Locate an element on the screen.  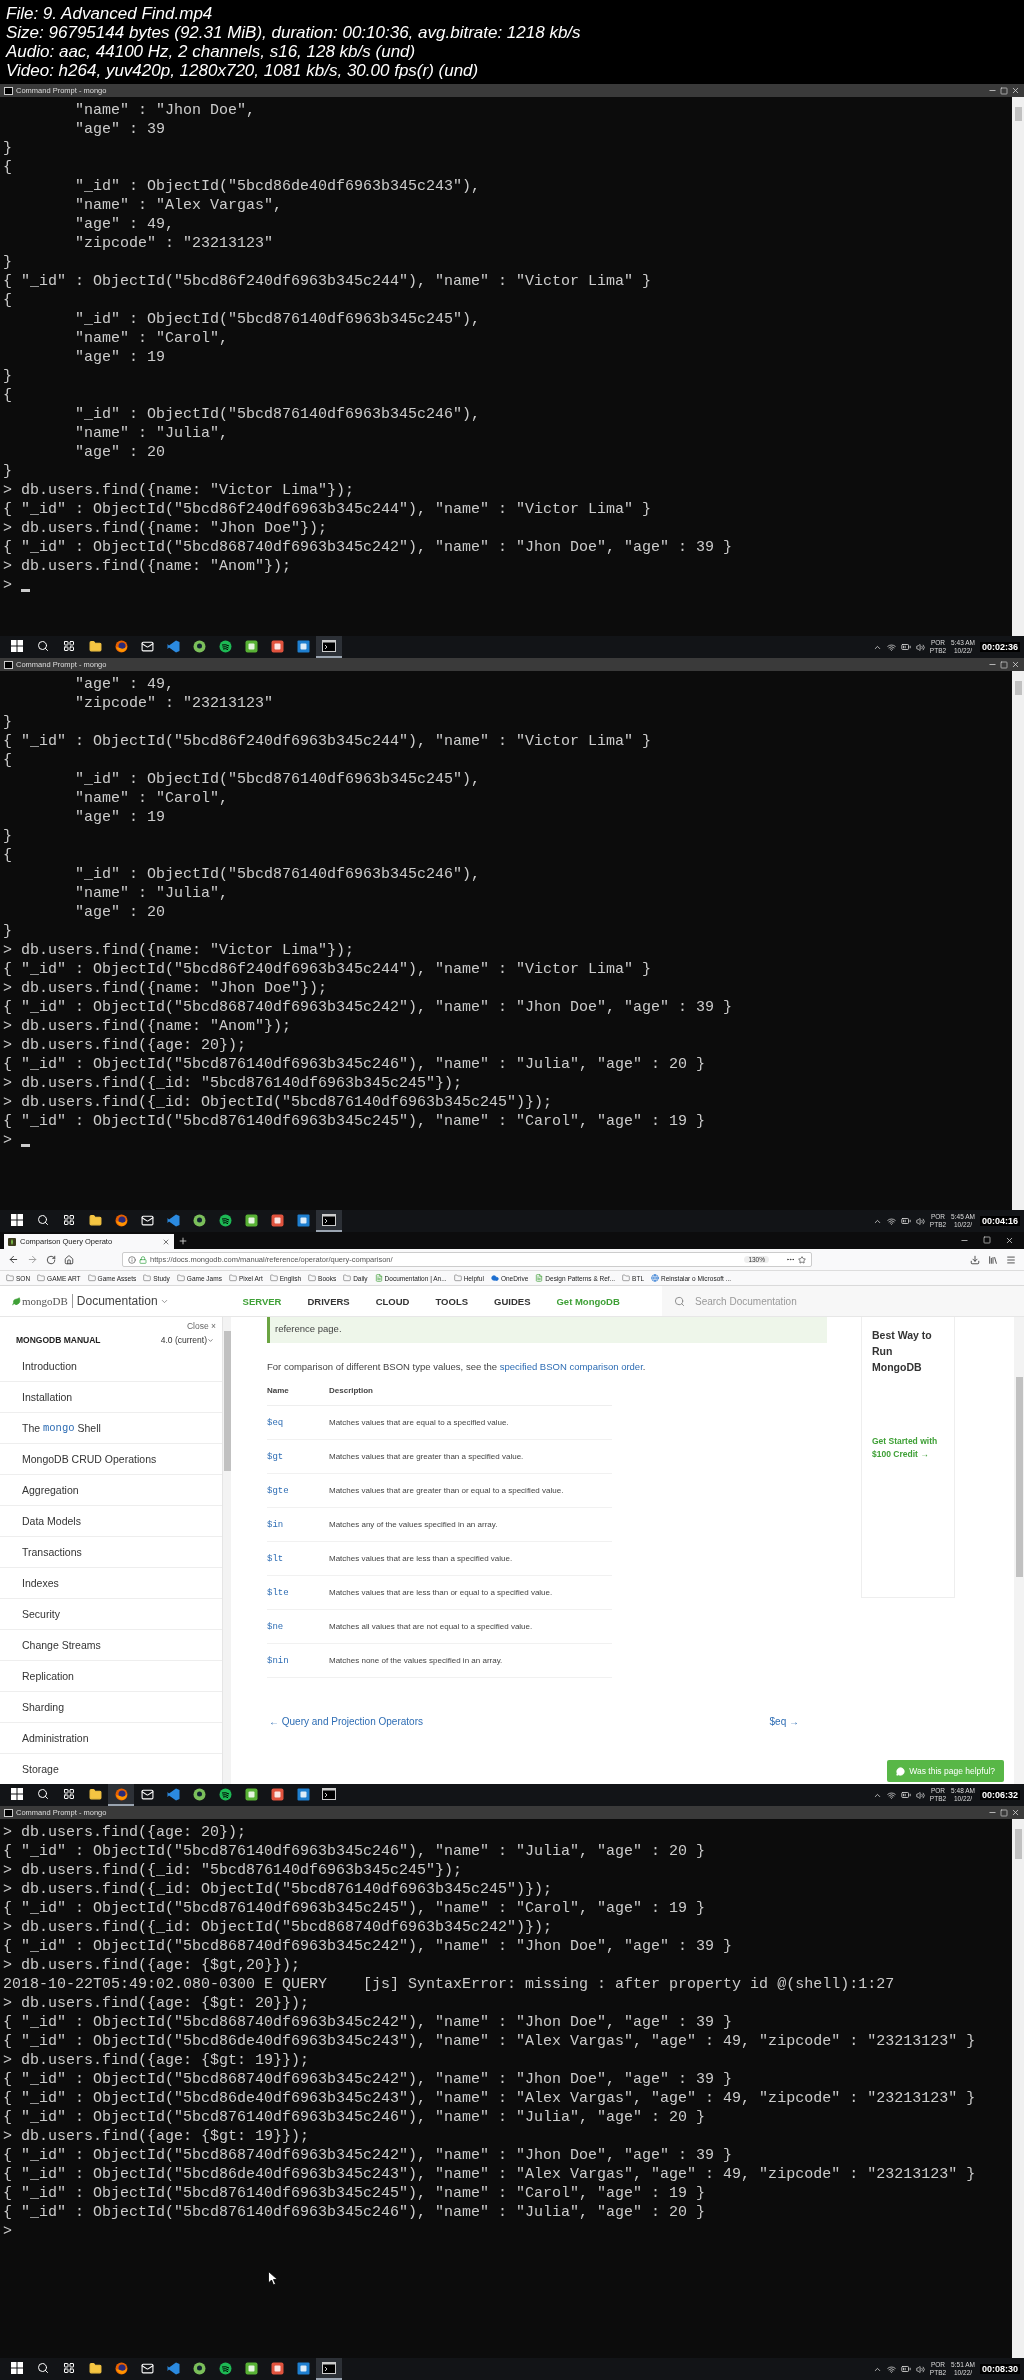
bookmark-star-icon is located at coordinates (802, 1259).